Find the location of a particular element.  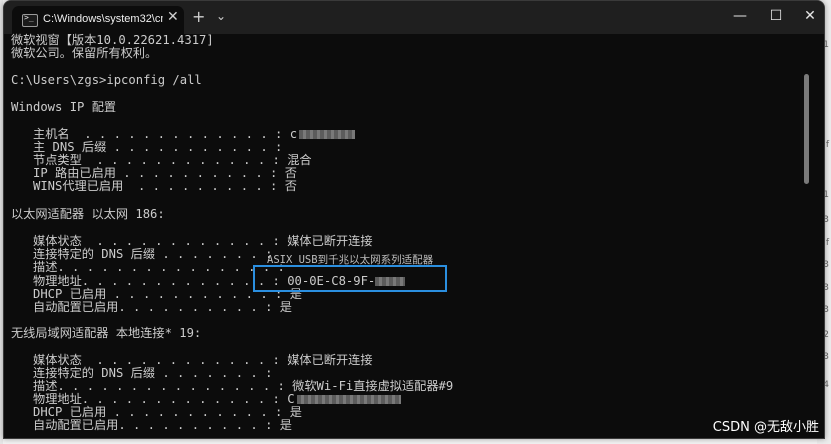

tab-close-icon: ✕ is located at coordinates (173, 17).